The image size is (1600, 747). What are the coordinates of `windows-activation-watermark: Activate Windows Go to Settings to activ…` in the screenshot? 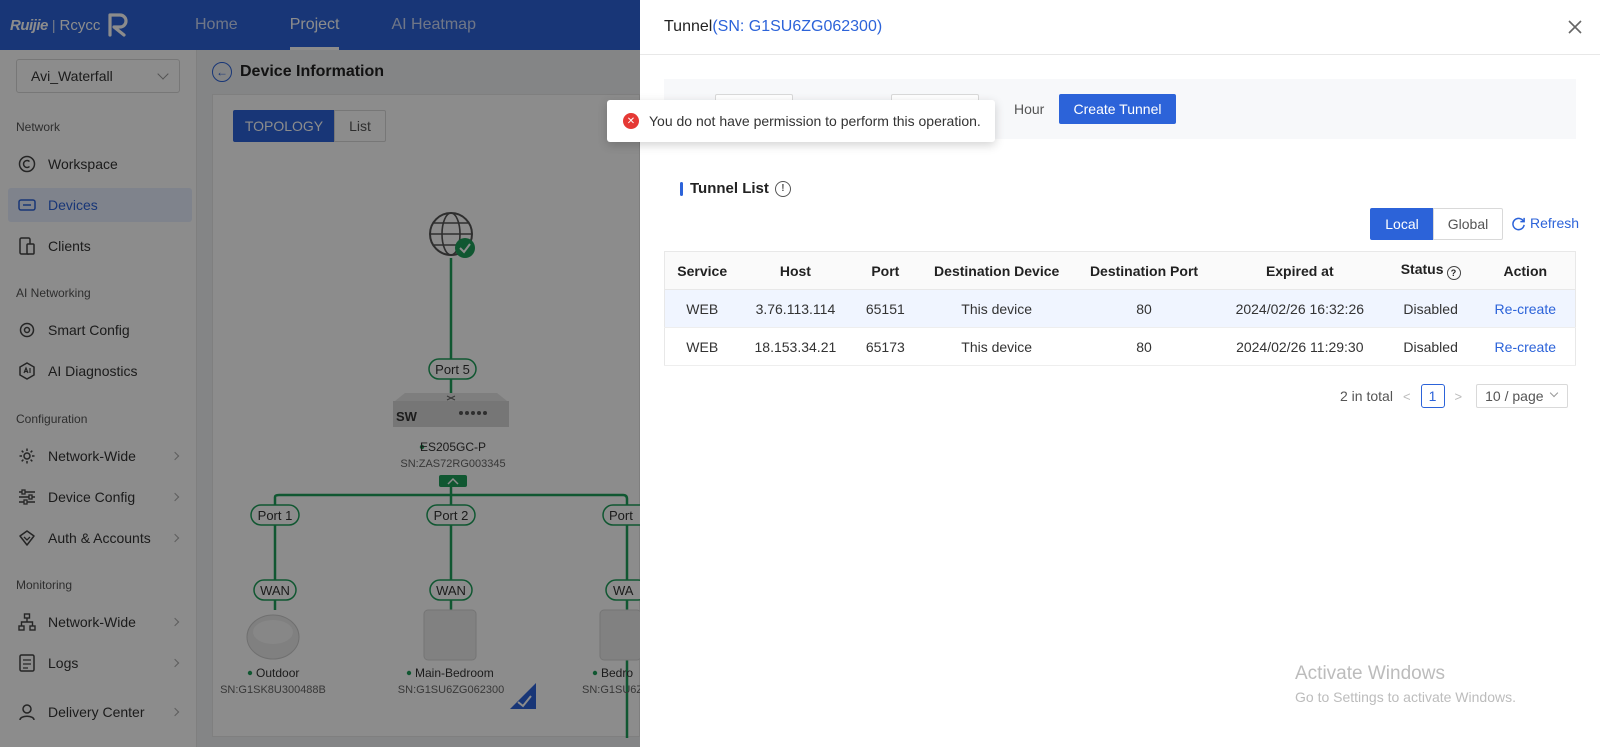 It's located at (1405, 684).